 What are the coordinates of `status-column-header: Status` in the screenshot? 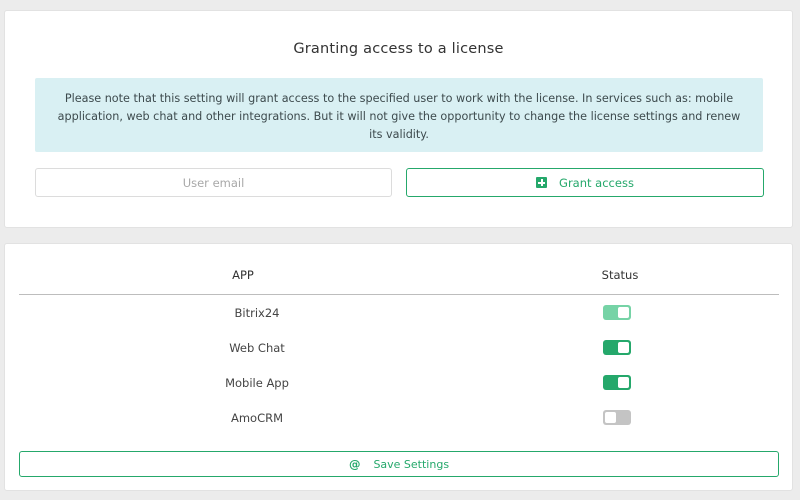 It's located at (620, 275).